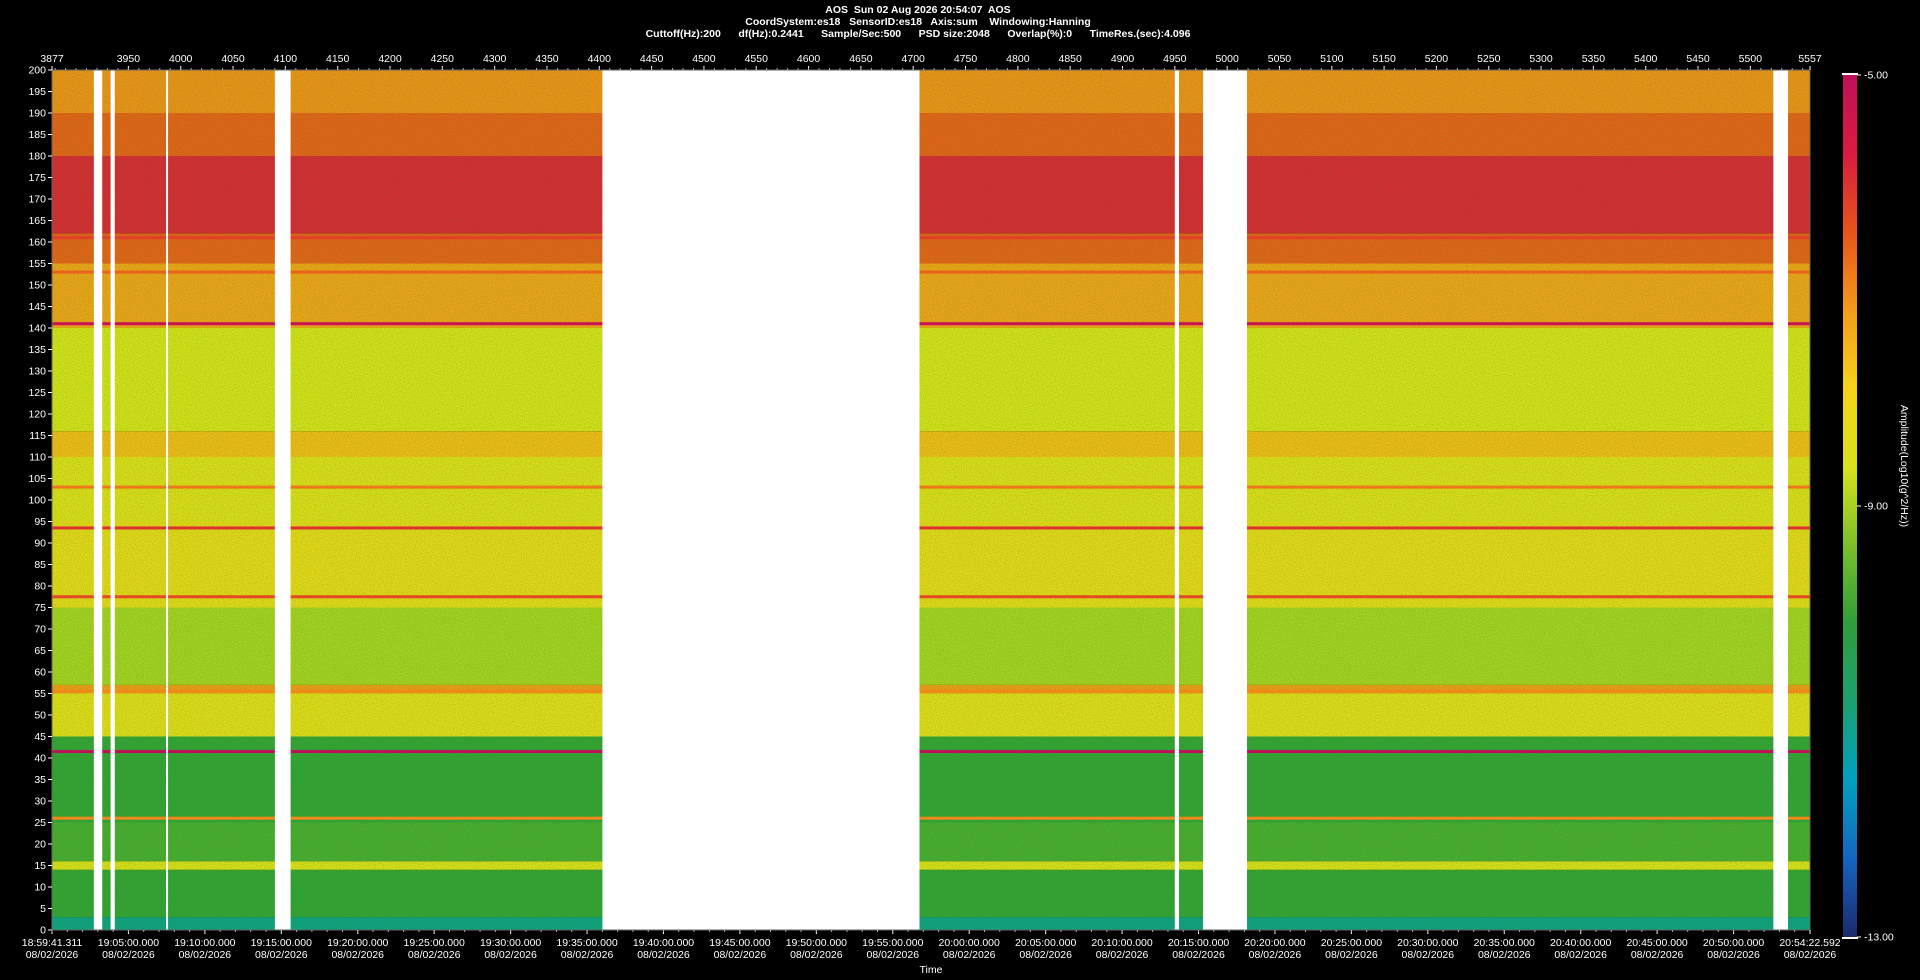 This screenshot has height=980, width=1920. Describe the element at coordinates (40, 565) in the screenshot. I see `y-tick-label: 85` at that location.